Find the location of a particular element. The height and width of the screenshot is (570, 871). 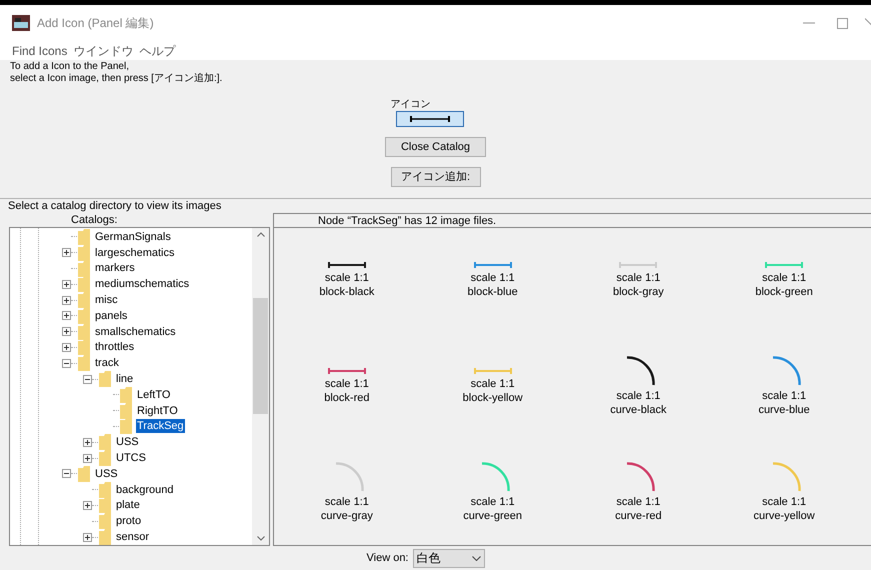

minimize-icon is located at coordinates (809, 23).